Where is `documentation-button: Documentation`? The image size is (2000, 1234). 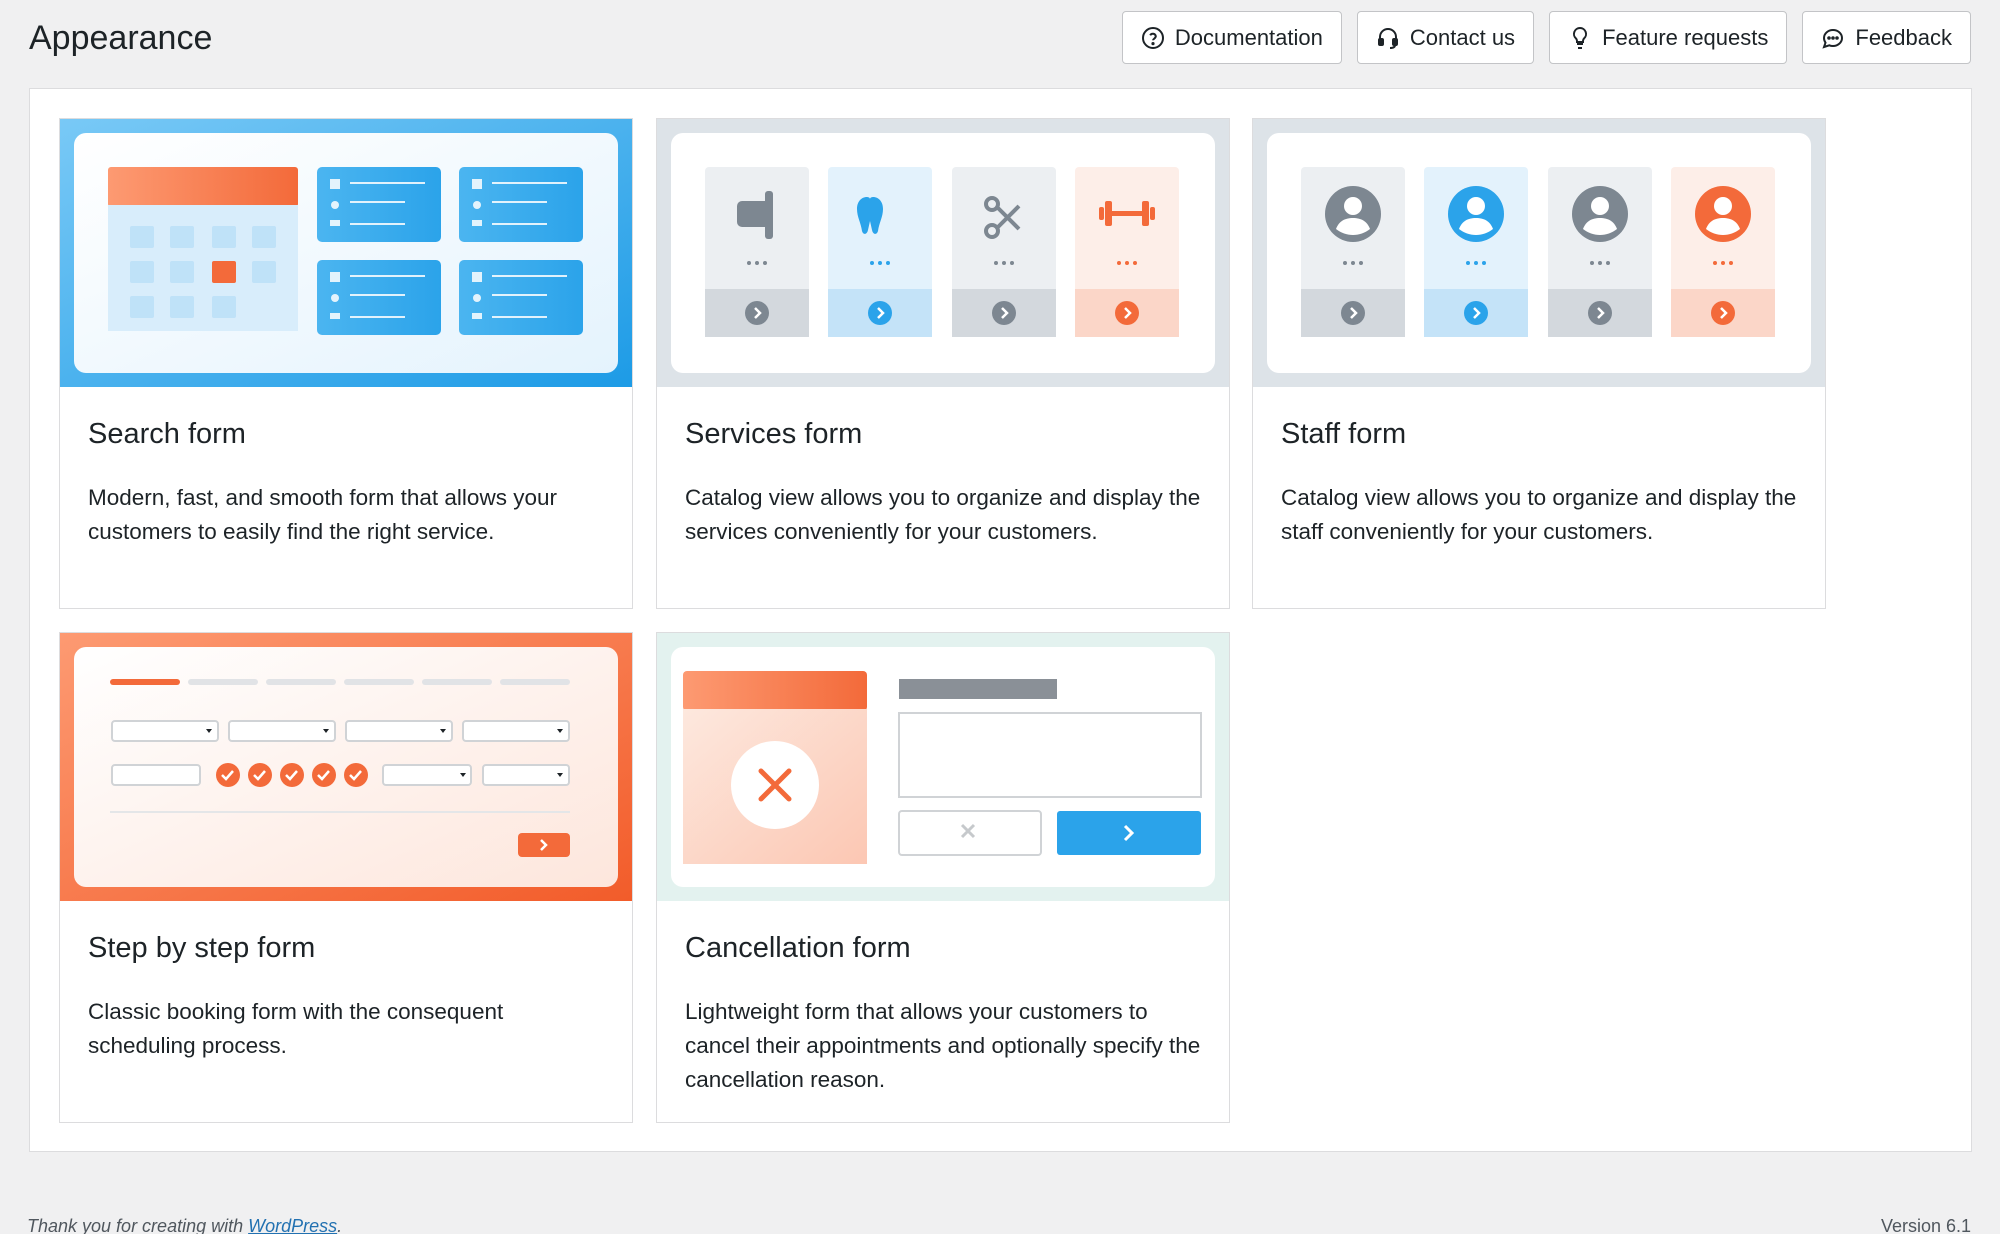
documentation-button: Documentation is located at coordinates (1231, 37).